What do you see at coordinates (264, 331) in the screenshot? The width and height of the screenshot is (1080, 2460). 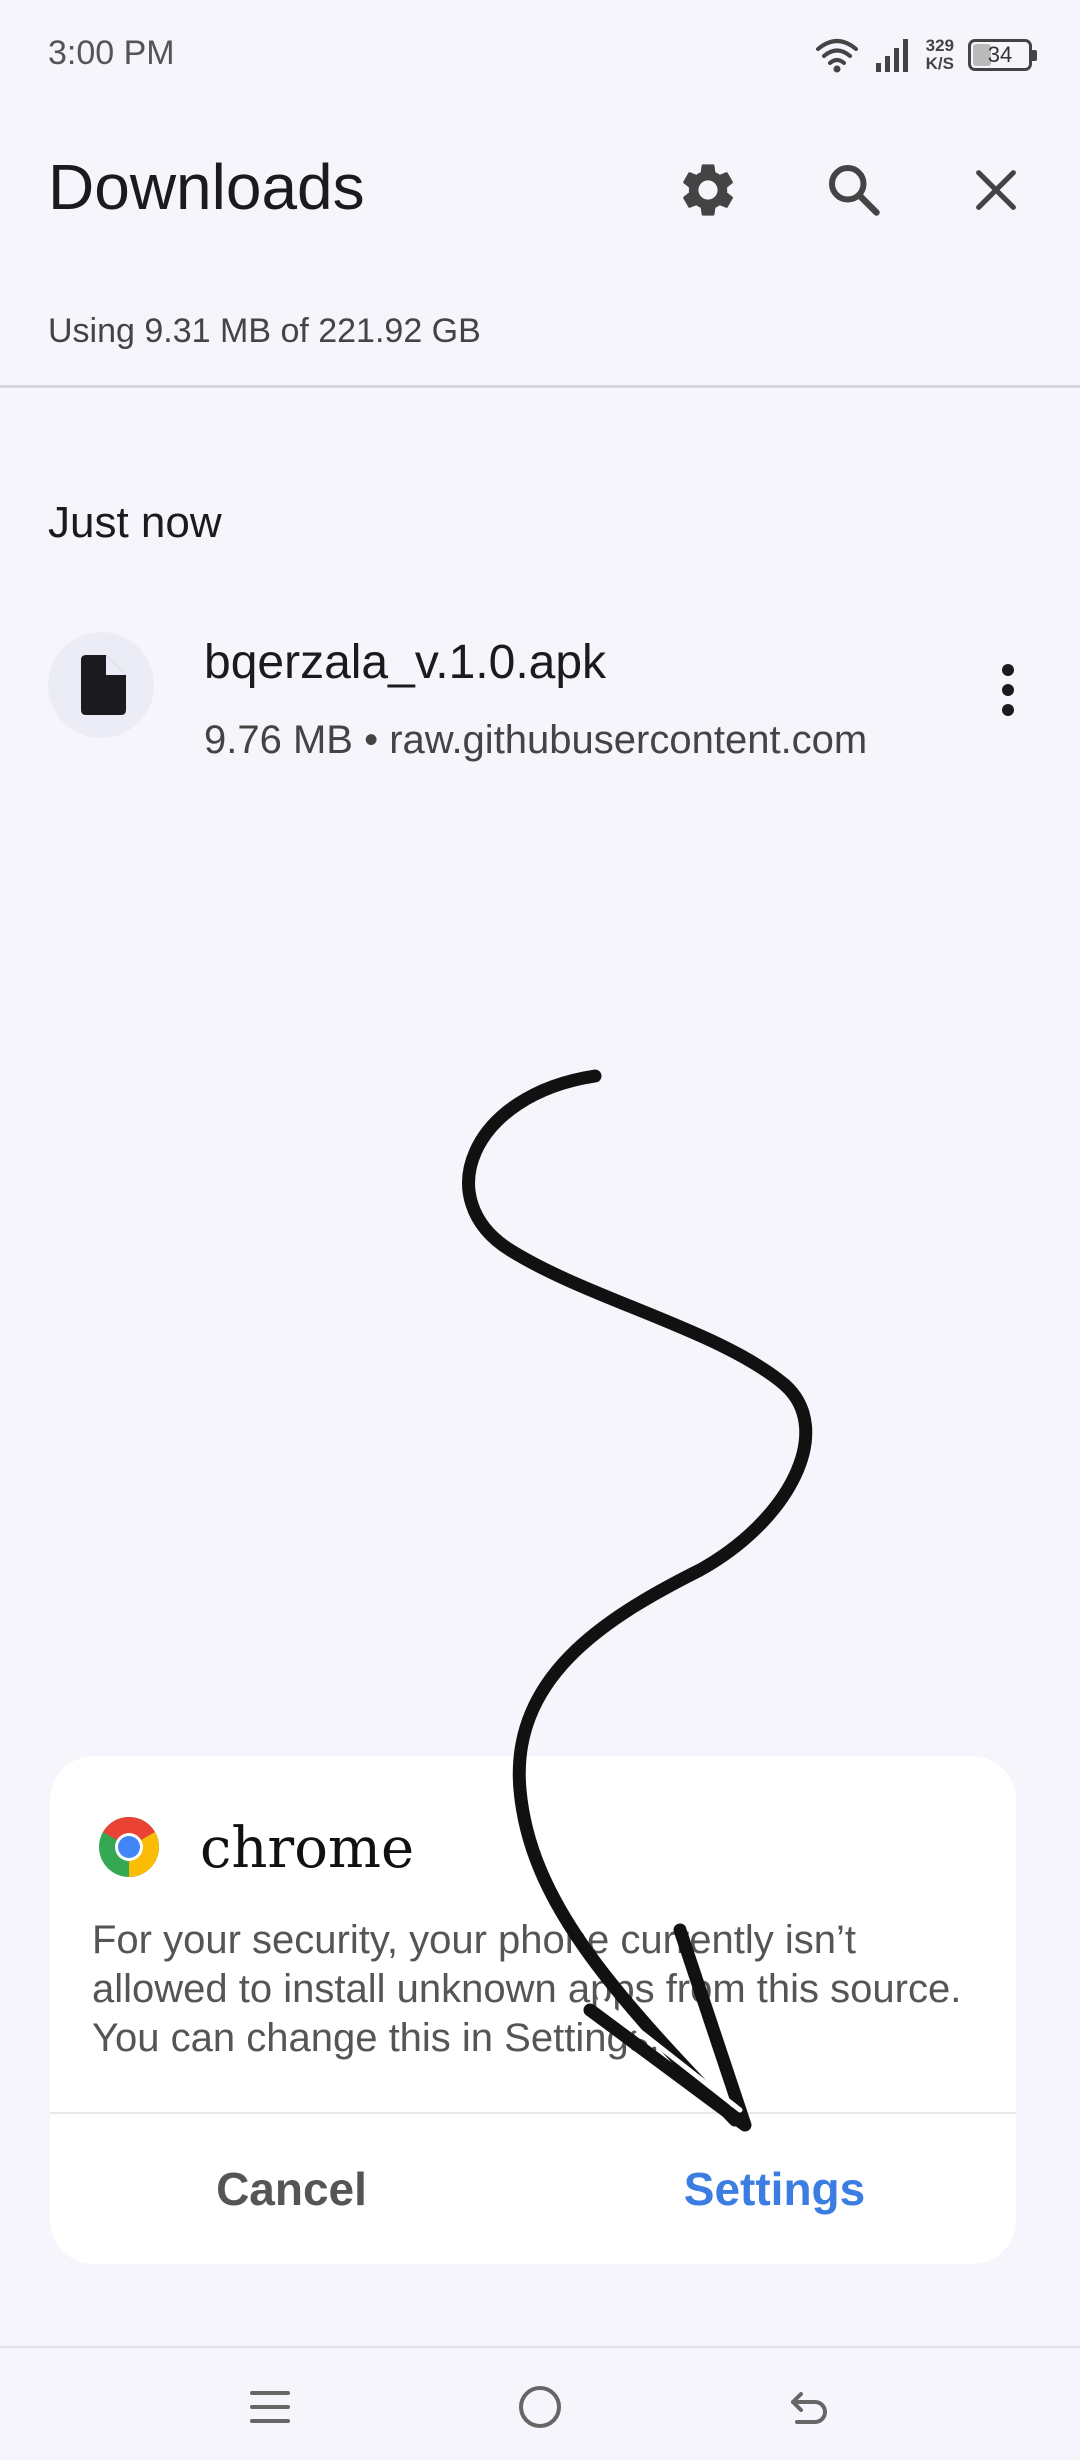 I see `storage-usage: Using 9.31 MB of 221.92 GB` at bounding box center [264, 331].